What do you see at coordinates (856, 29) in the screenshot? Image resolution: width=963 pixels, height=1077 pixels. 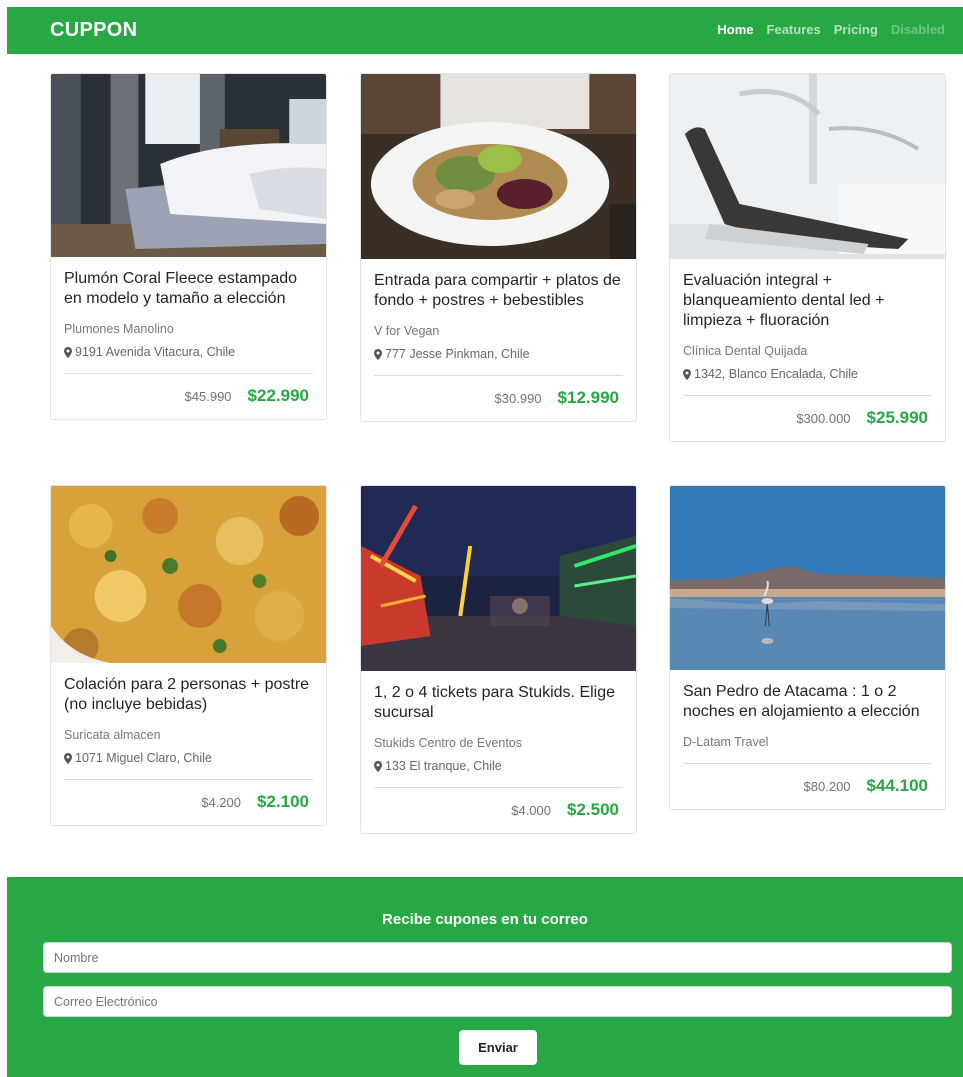 I see `nav-link-pricing: Pricing` at bounding box center [856, 29].